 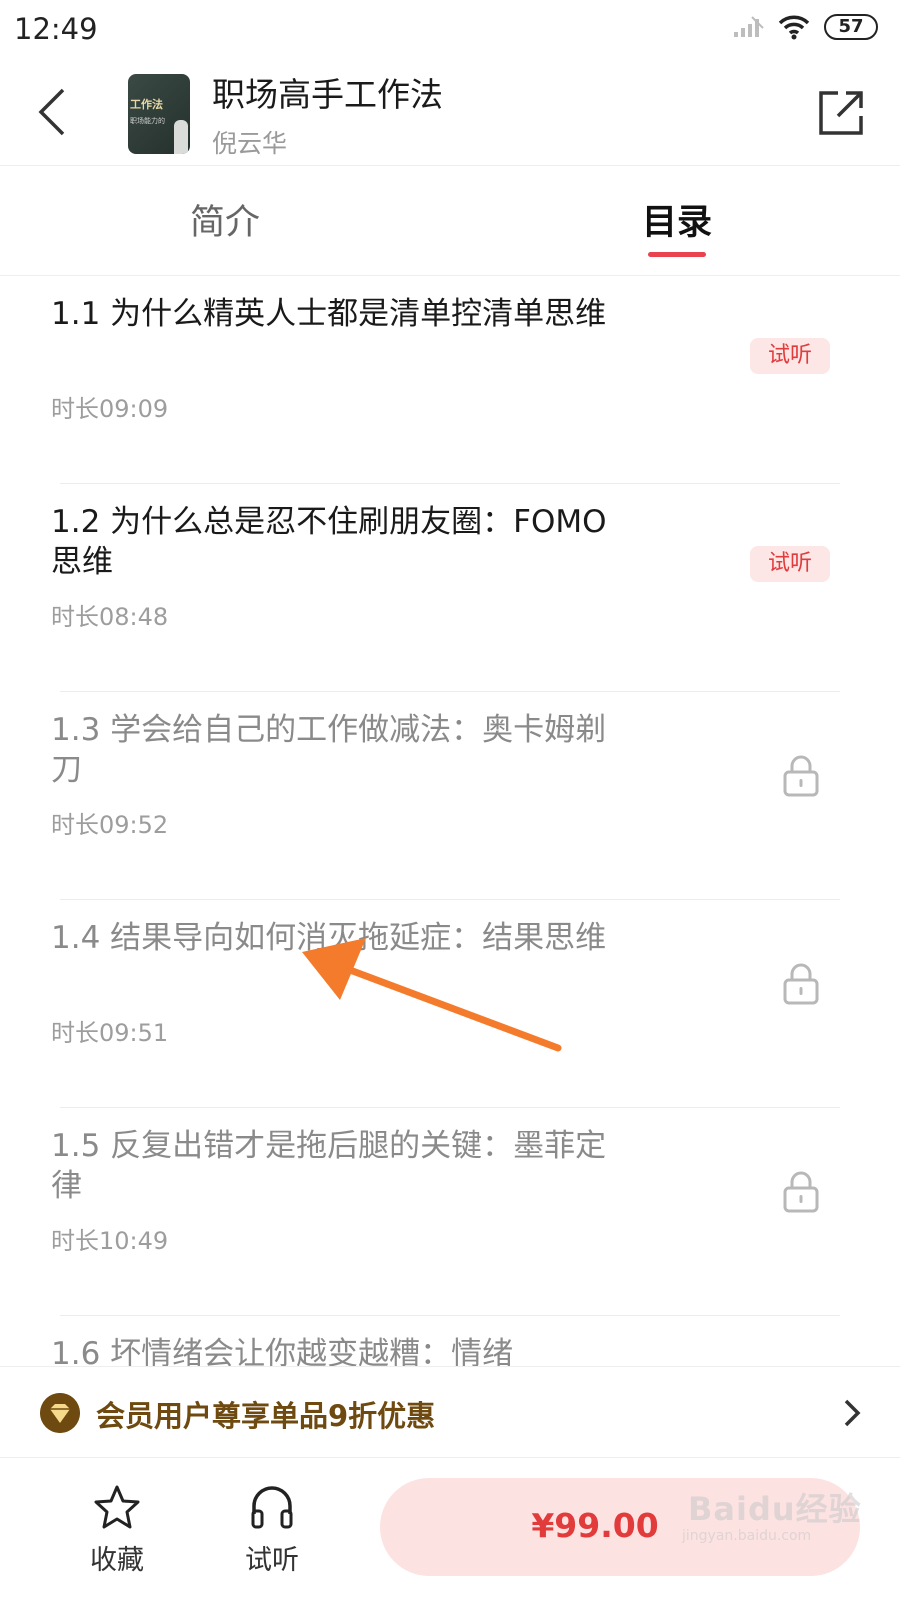 I want to click on header: 工作法 职场能力的 职场高手工作法 倪云华, so click(x=450, y=114).